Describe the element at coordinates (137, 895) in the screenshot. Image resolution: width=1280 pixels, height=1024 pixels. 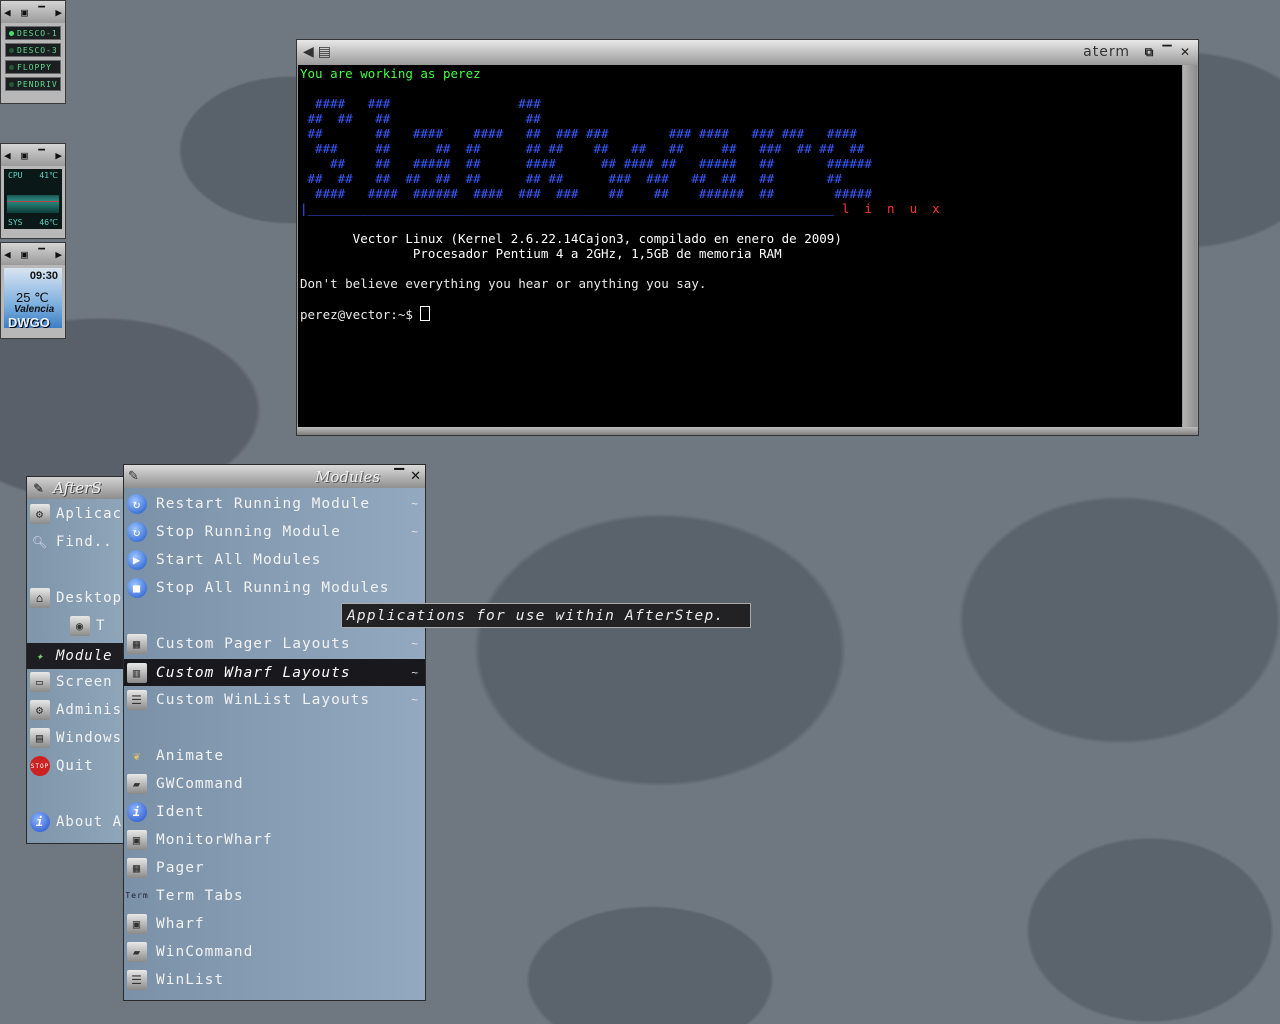
I see `terminal-icon: Term` at that location.